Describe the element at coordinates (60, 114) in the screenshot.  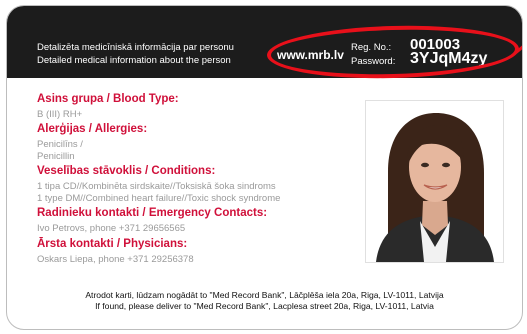
I see `blood-type-value: B (III) RH+` at that location.